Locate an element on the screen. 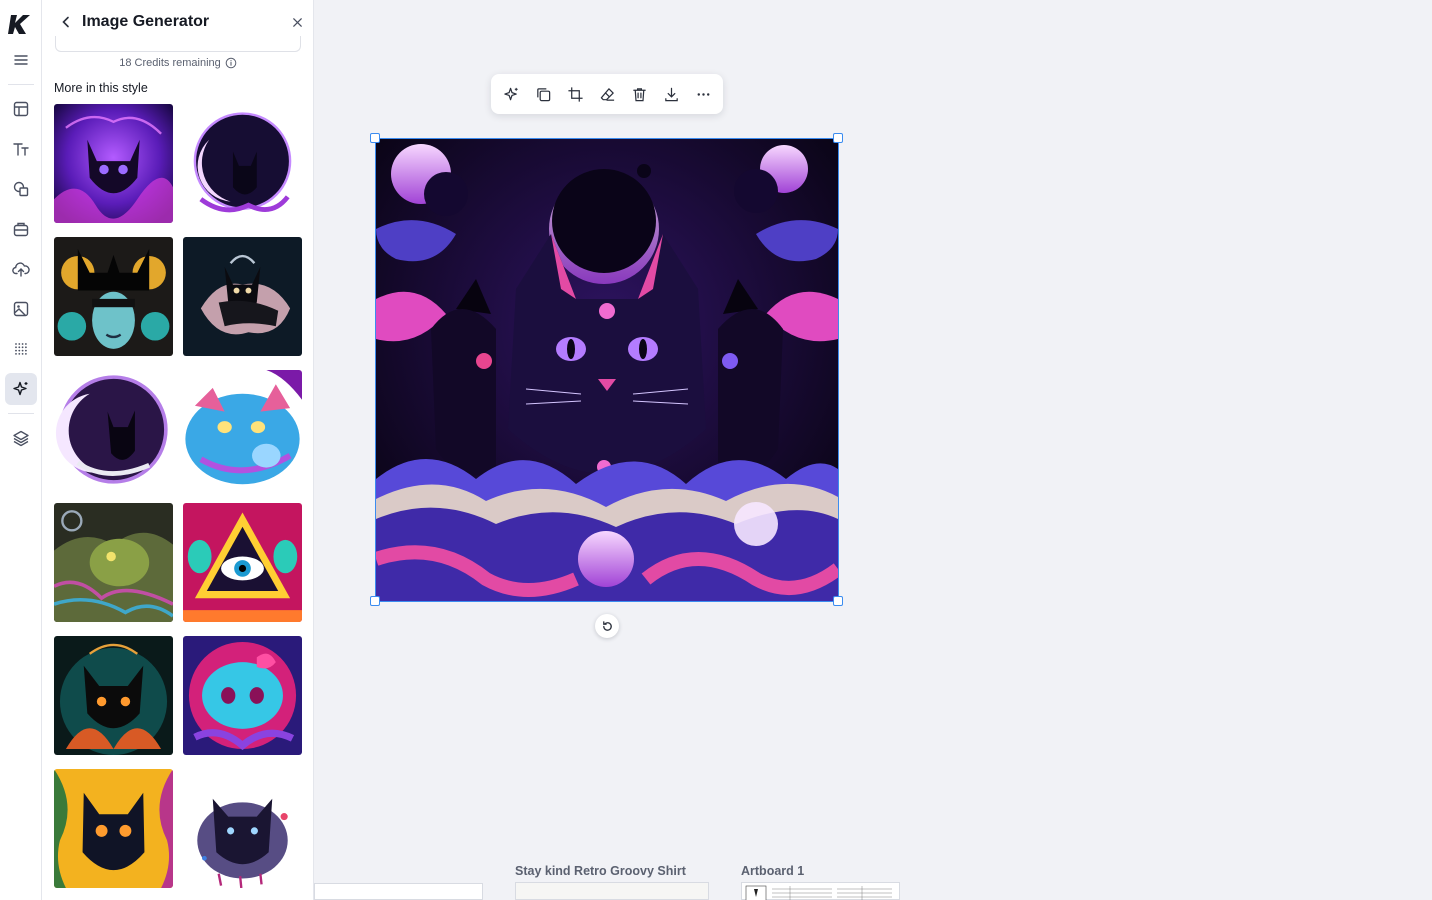 The width and height of the screenshot is (1432, 900). thumbnail-all-seeing-eye-aliens is located at coordinates (242, 562).